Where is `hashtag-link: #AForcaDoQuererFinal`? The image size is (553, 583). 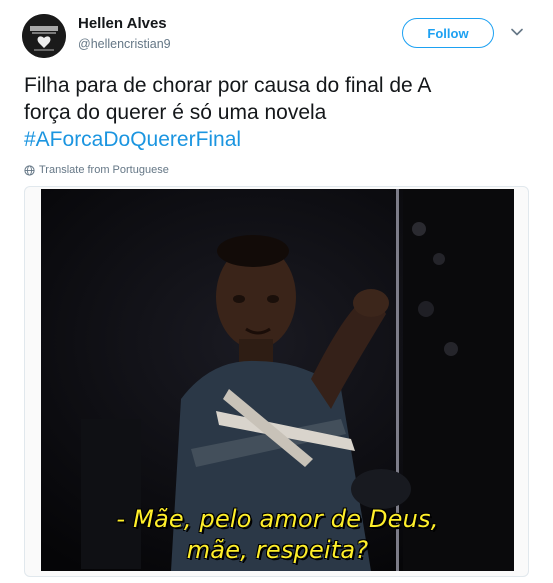
hashtag-link: #AForcaDoQuererFinal is located at coordinates (279, 139).